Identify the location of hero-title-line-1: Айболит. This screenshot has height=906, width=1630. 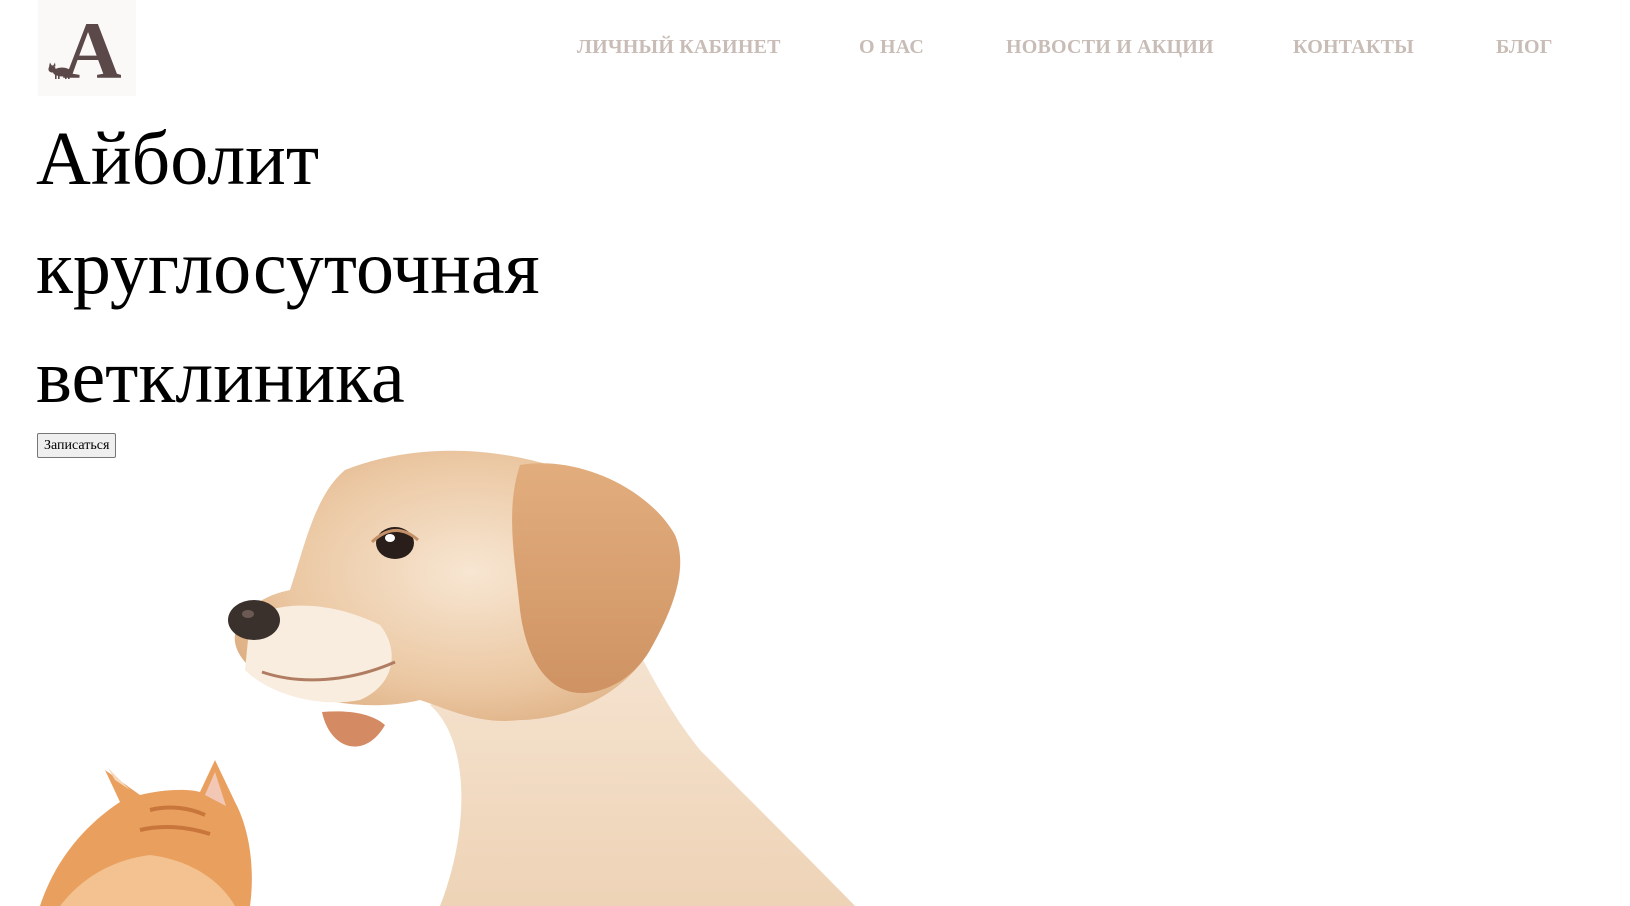
(178, 159).